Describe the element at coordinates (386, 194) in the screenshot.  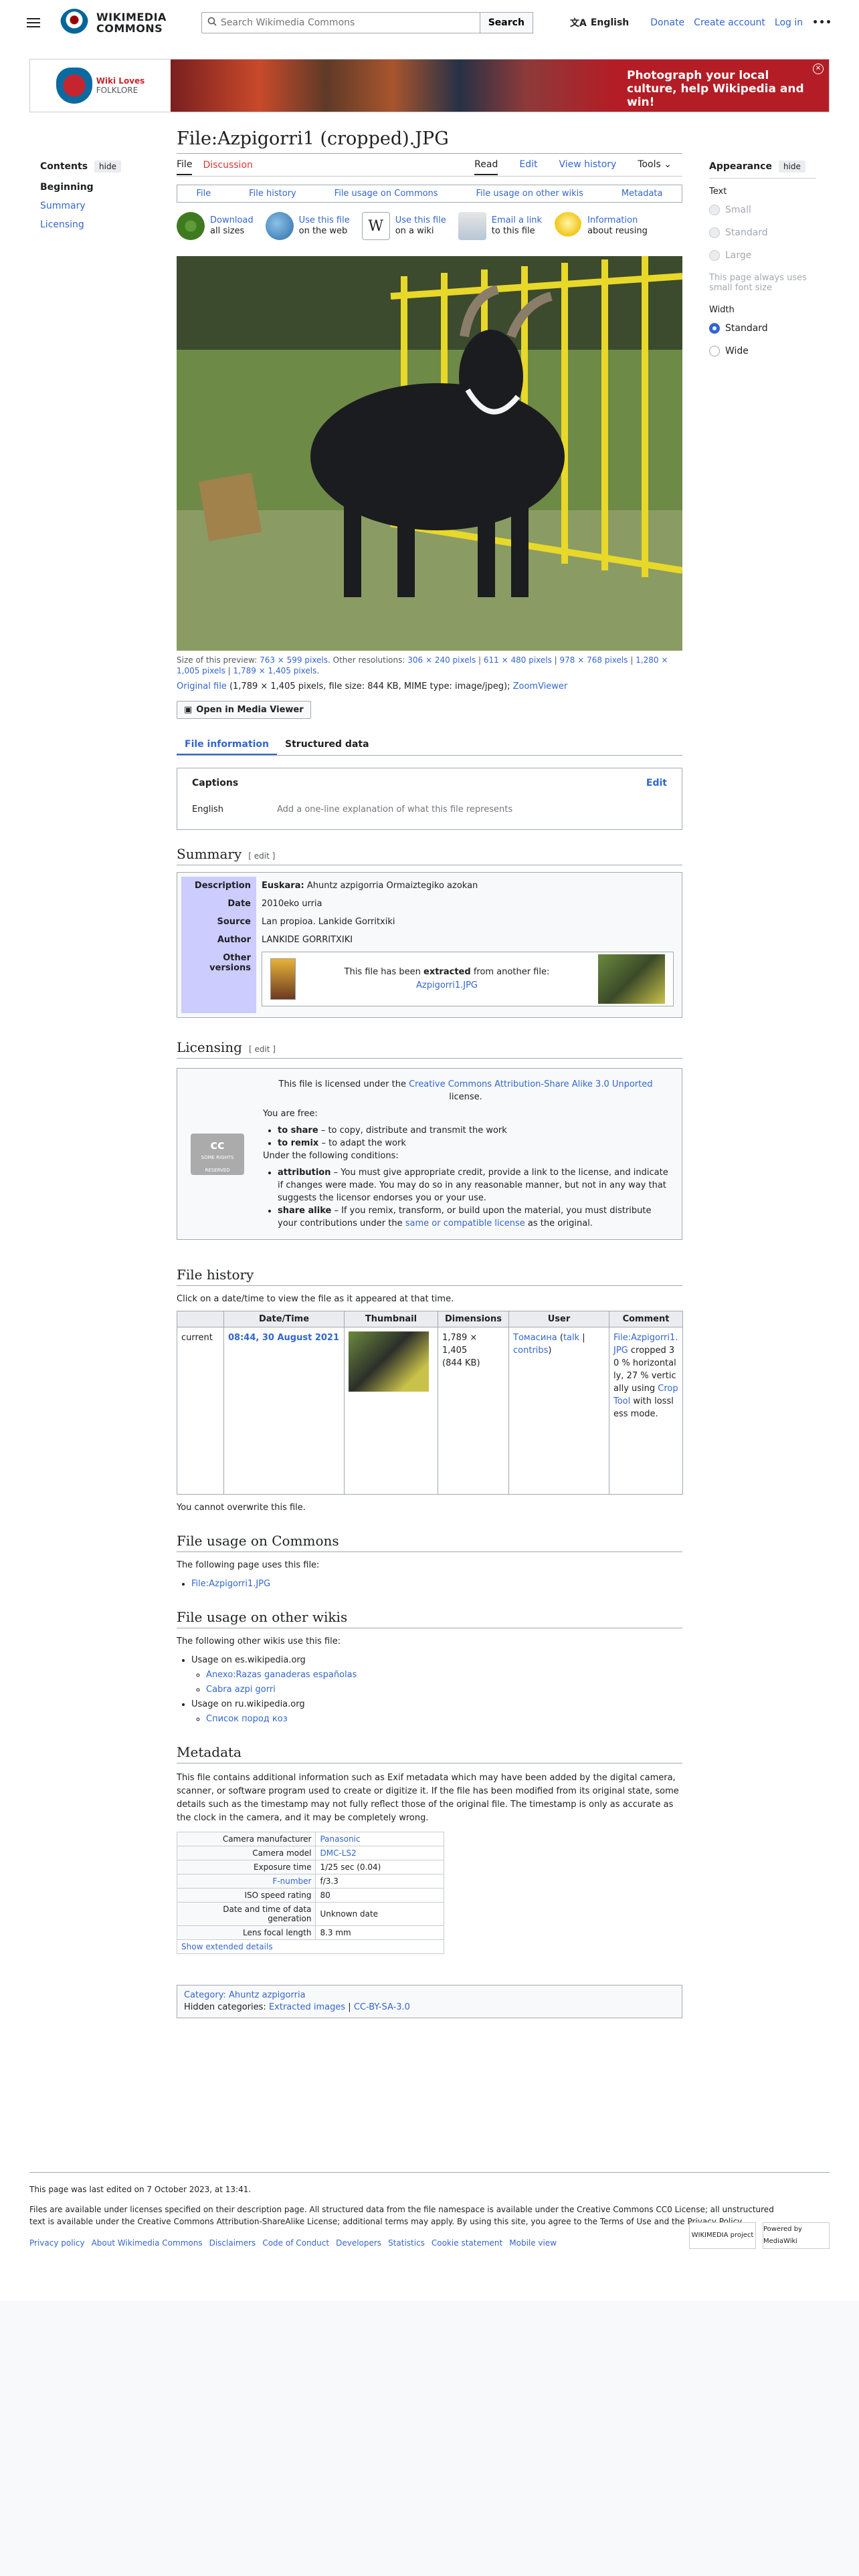
I see `filetoc-usage-commons: File usage on Commons` at that location.